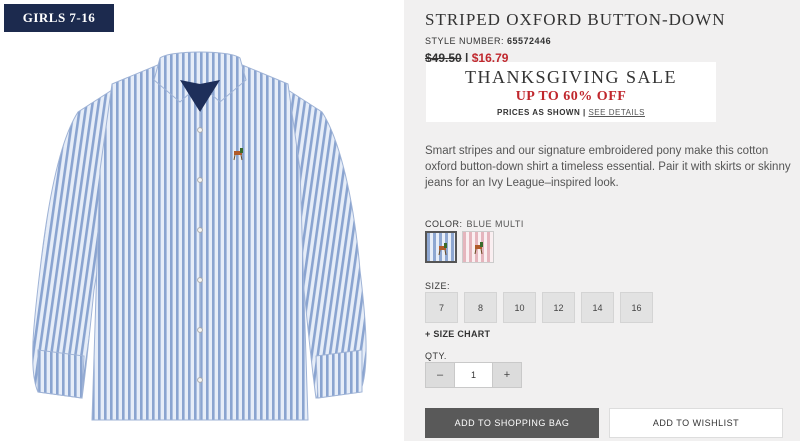 The width and height of the screenshot is (800, 441). What do you see at coordinates (495, 224) in the screenshot?
I see `selected-color: BLUE MULTI` at bounding box center [495, 224].